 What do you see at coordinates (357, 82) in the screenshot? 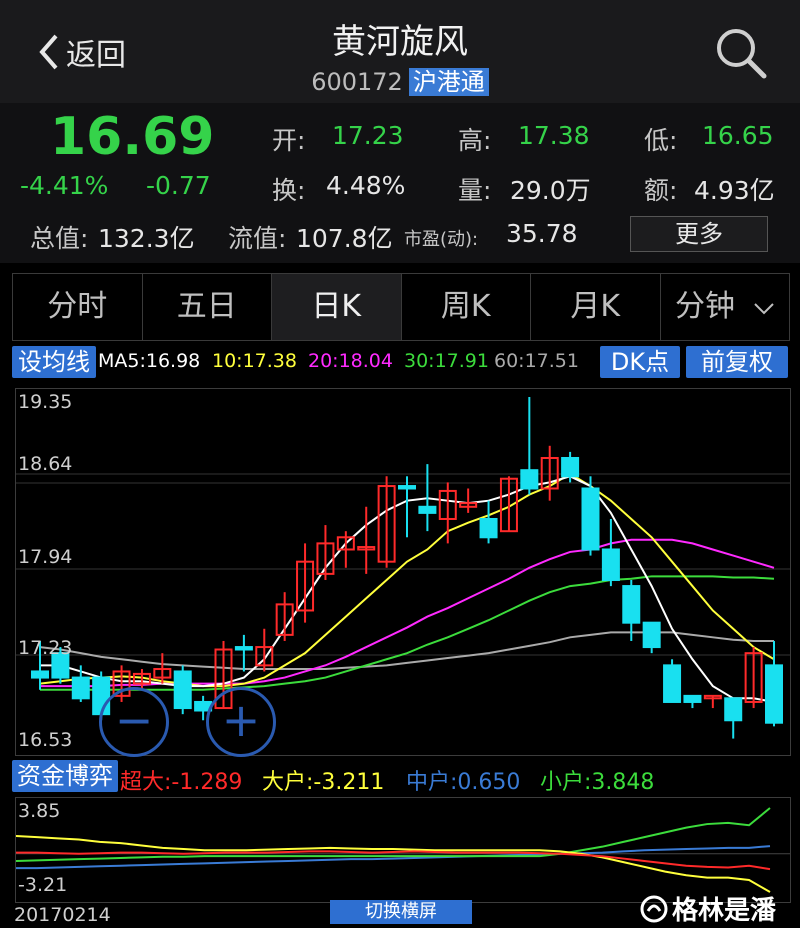
I see `stock-code: 600172` at bounding box center [357, 82].